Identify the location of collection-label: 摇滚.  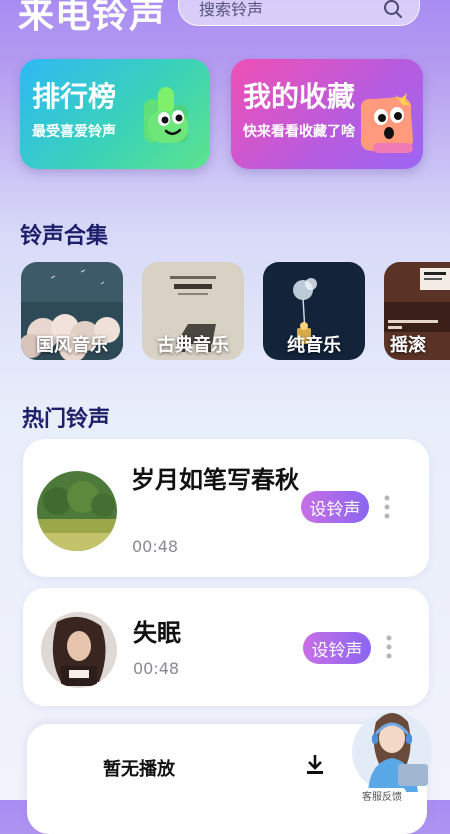
(408, 345).